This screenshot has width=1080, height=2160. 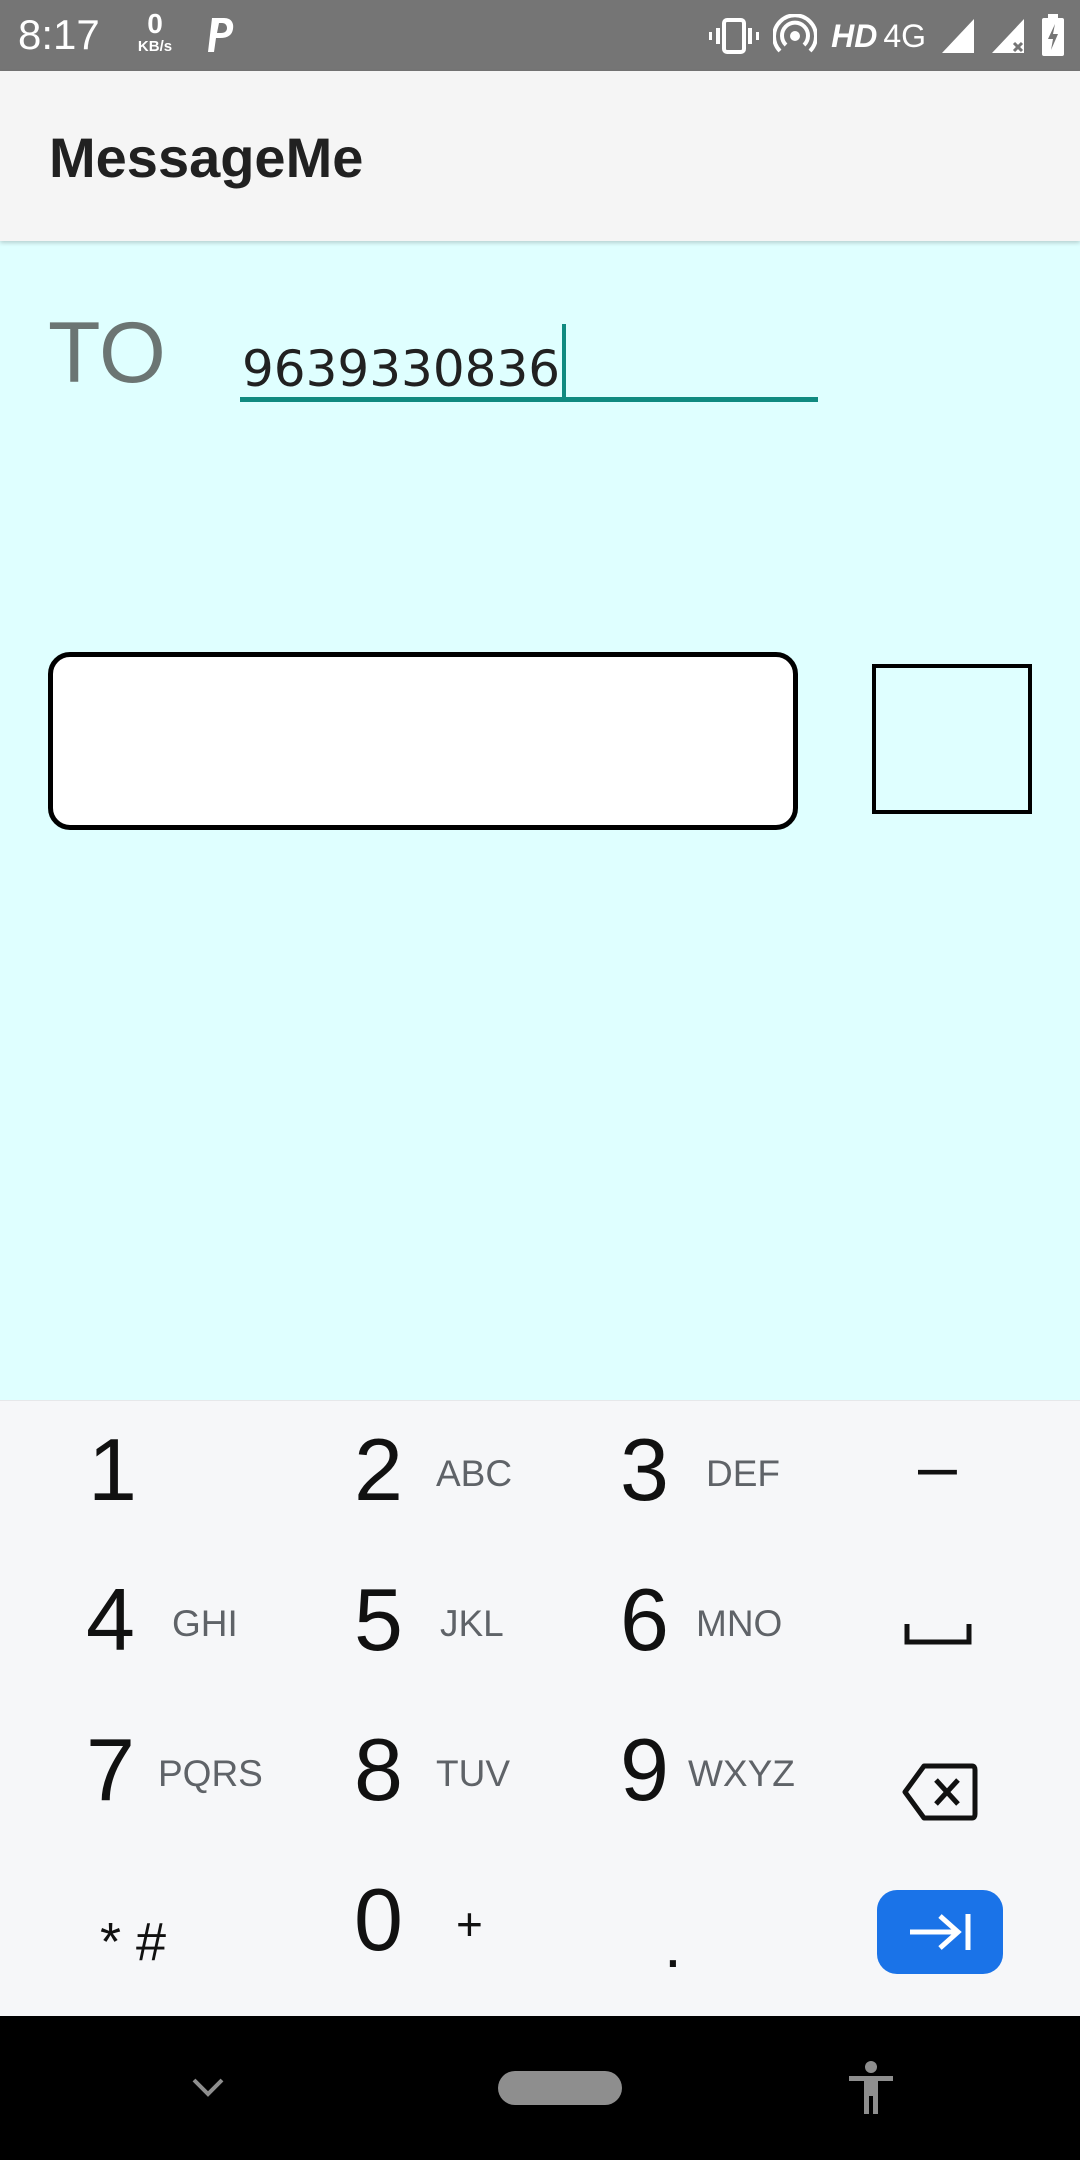 I want to click on space-icon, so click(x=938, y=1634).